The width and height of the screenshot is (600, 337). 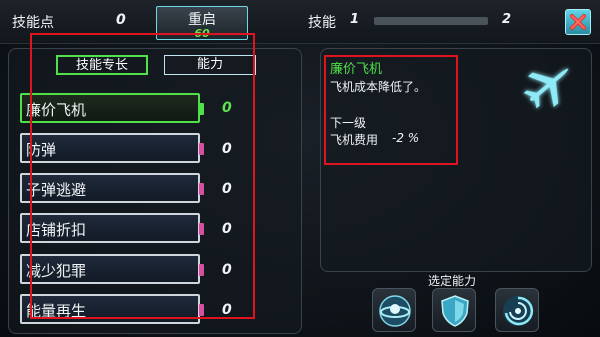 I want to click on close-button, so click(x=578, y=22).